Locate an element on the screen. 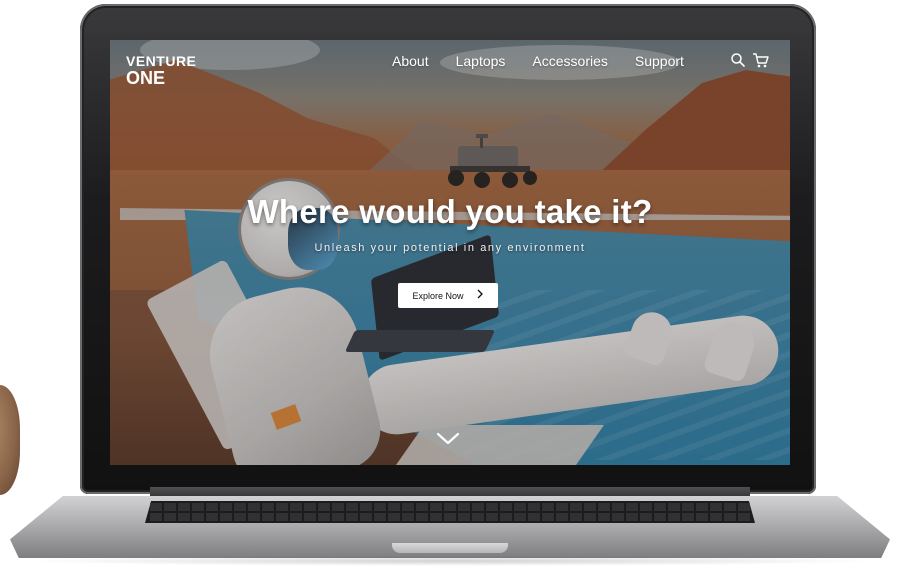 The height and width of the screenshot is (571, 899). decorative-object is located at coordinates (10, 440).